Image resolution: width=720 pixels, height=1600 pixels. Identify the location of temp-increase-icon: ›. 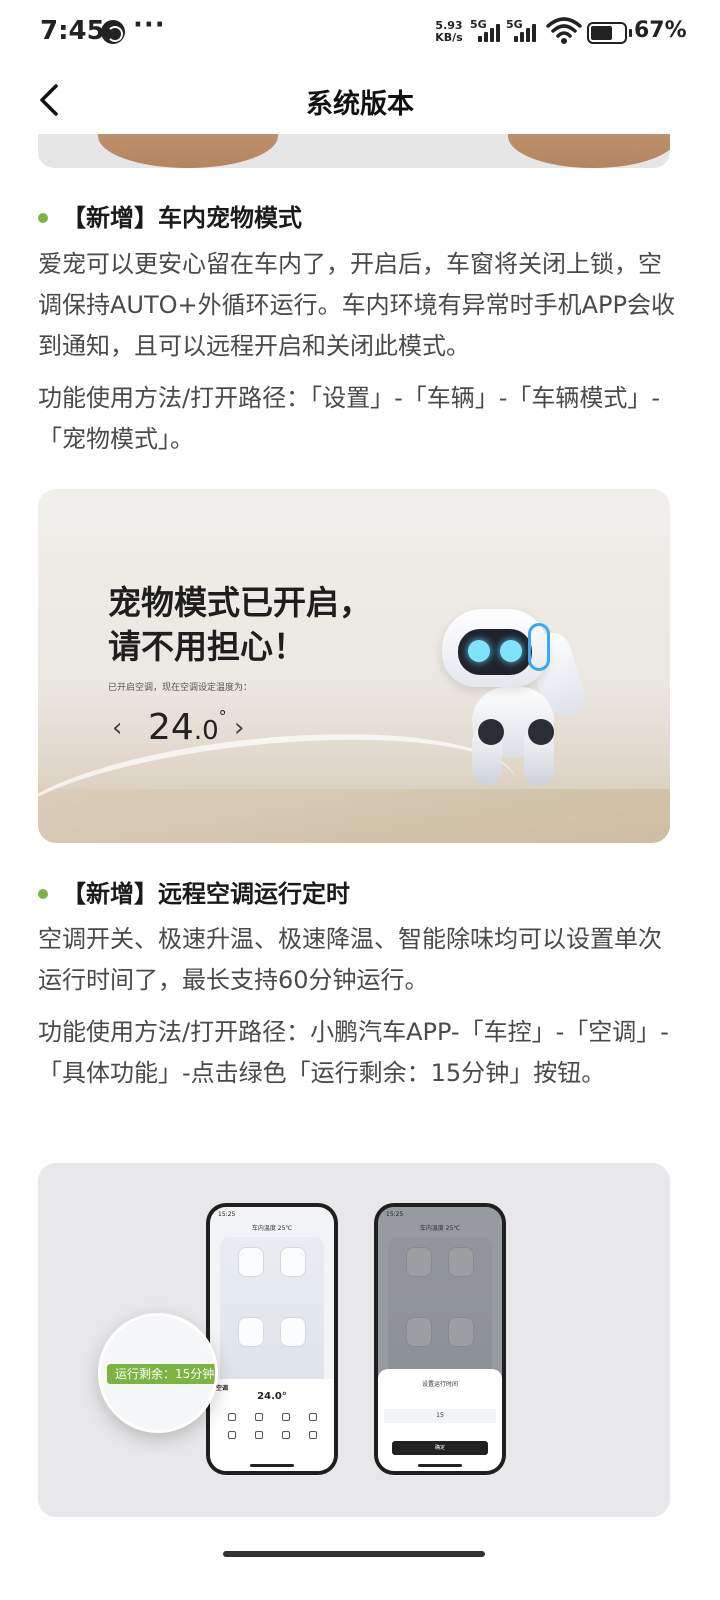
(239, 728).